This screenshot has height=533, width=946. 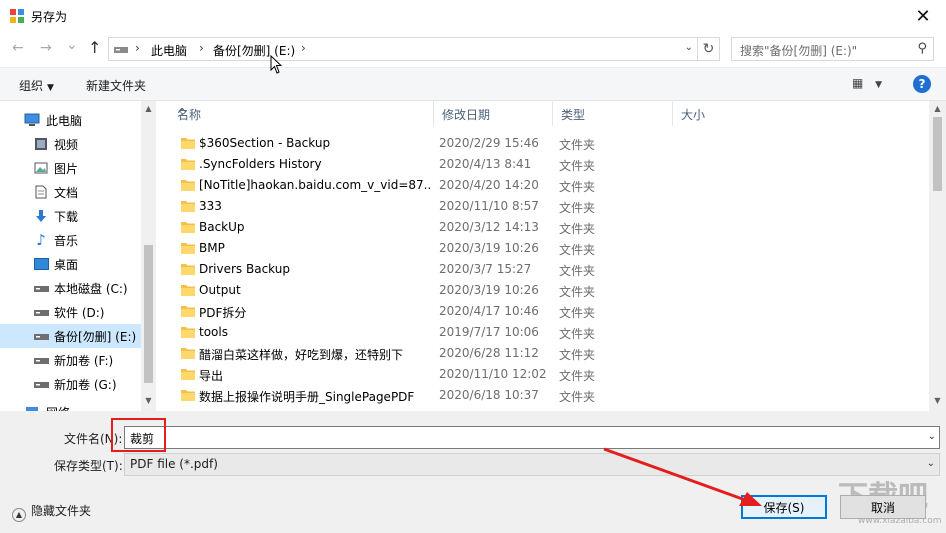 What do you see at coordinates (169, 50) in the screenshot?
I see `breadcrumb-this-pc: 此电脑` at bounding box center [169, 50].